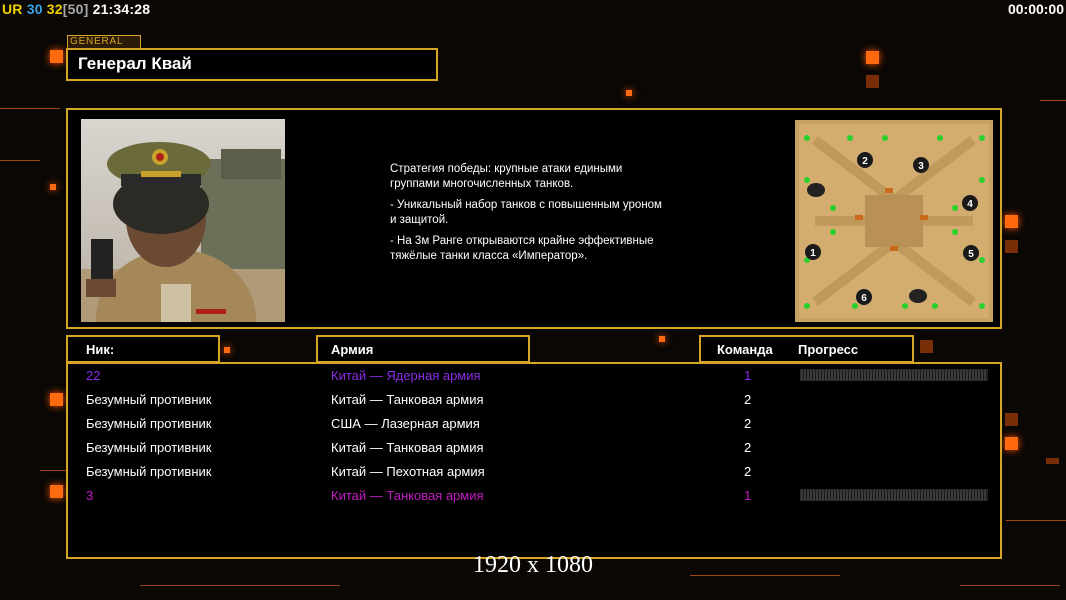 This screenshot has height=600, width=1066. I want to click on player-row: Безумный противник США — Лазерная армия 2, so click(534, 425).